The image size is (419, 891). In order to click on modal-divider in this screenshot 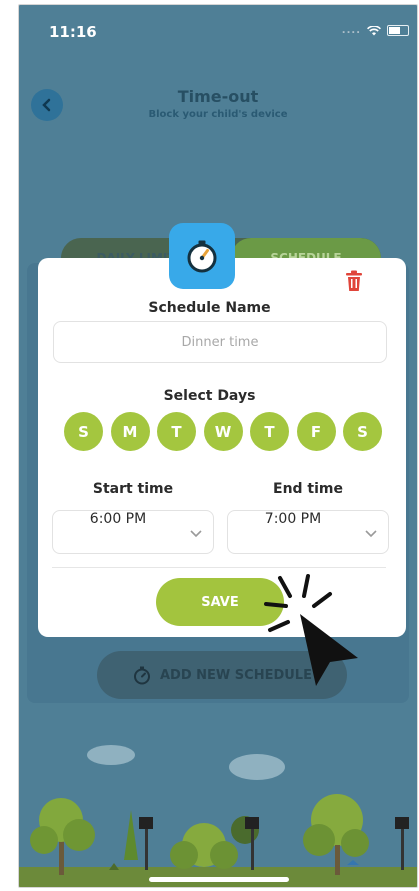, I will do `click(219, 567)`.